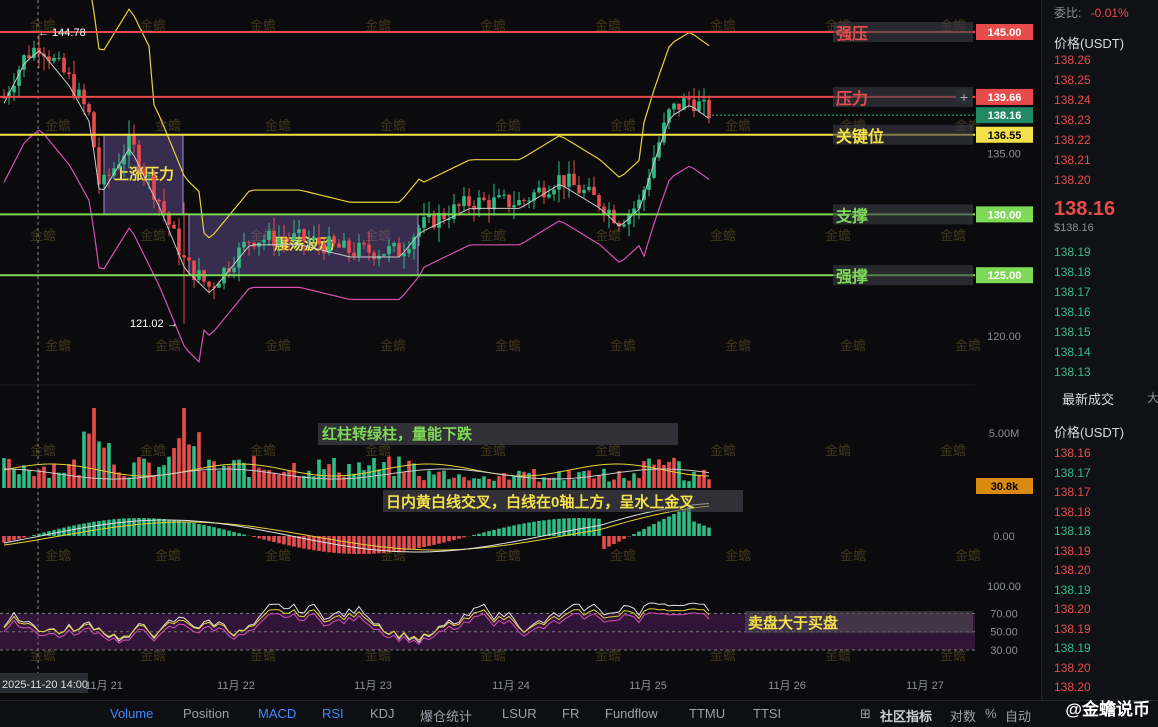 This screenshot has width=1158, height=727. I want to click on community-indicator-icon: ⊞, so click(865, 714).